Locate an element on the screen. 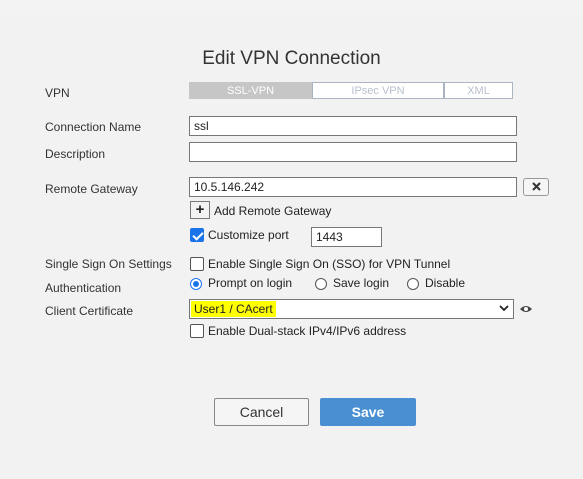  tab-xml: XML is located at coordinates (478, 90).